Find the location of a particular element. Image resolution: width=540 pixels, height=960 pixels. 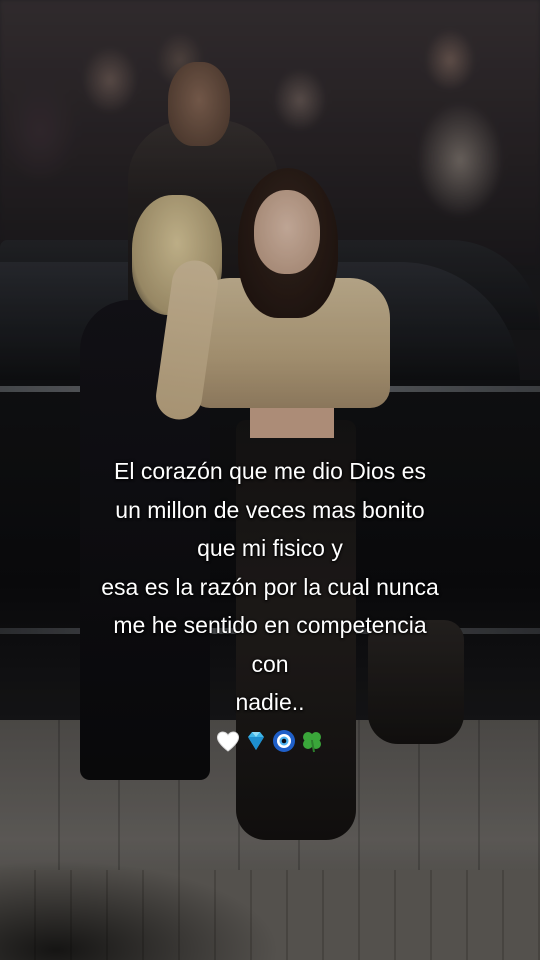

caption-line: un millon de veces mas bonito is located at coordinates (270, 509).